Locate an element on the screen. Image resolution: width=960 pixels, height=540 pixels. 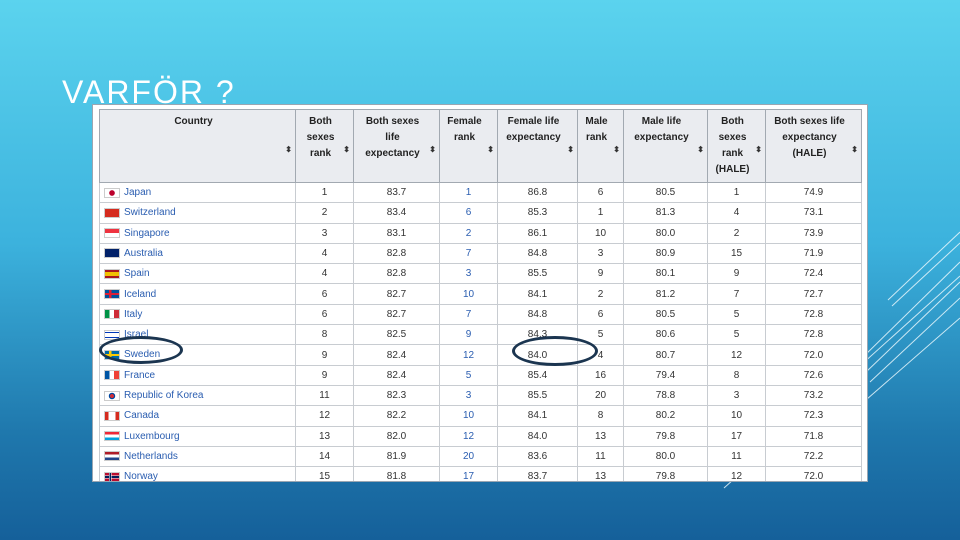
country-link: Switzerland is located at coordinates (150, 212).